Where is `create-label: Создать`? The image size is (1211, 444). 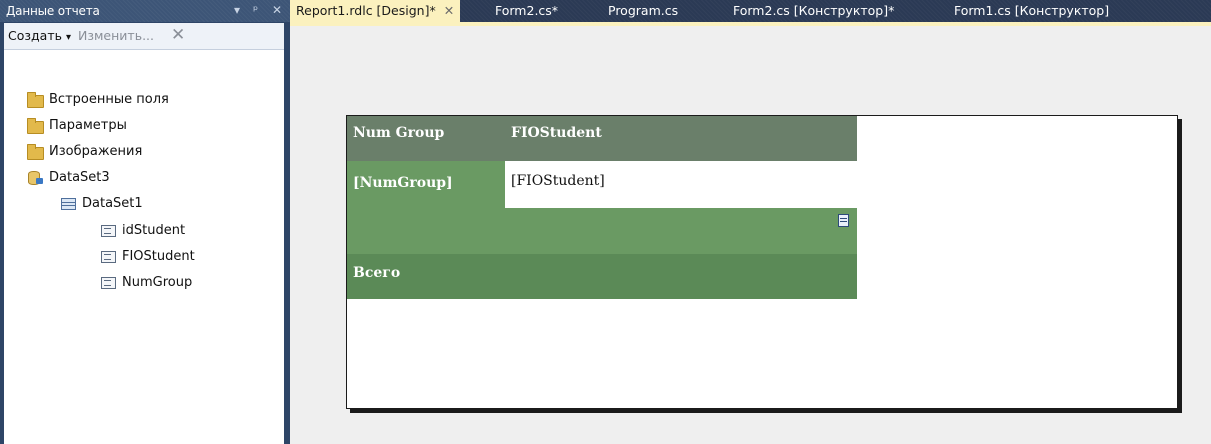
create-label: Создать is located at coordinates (35, 35).